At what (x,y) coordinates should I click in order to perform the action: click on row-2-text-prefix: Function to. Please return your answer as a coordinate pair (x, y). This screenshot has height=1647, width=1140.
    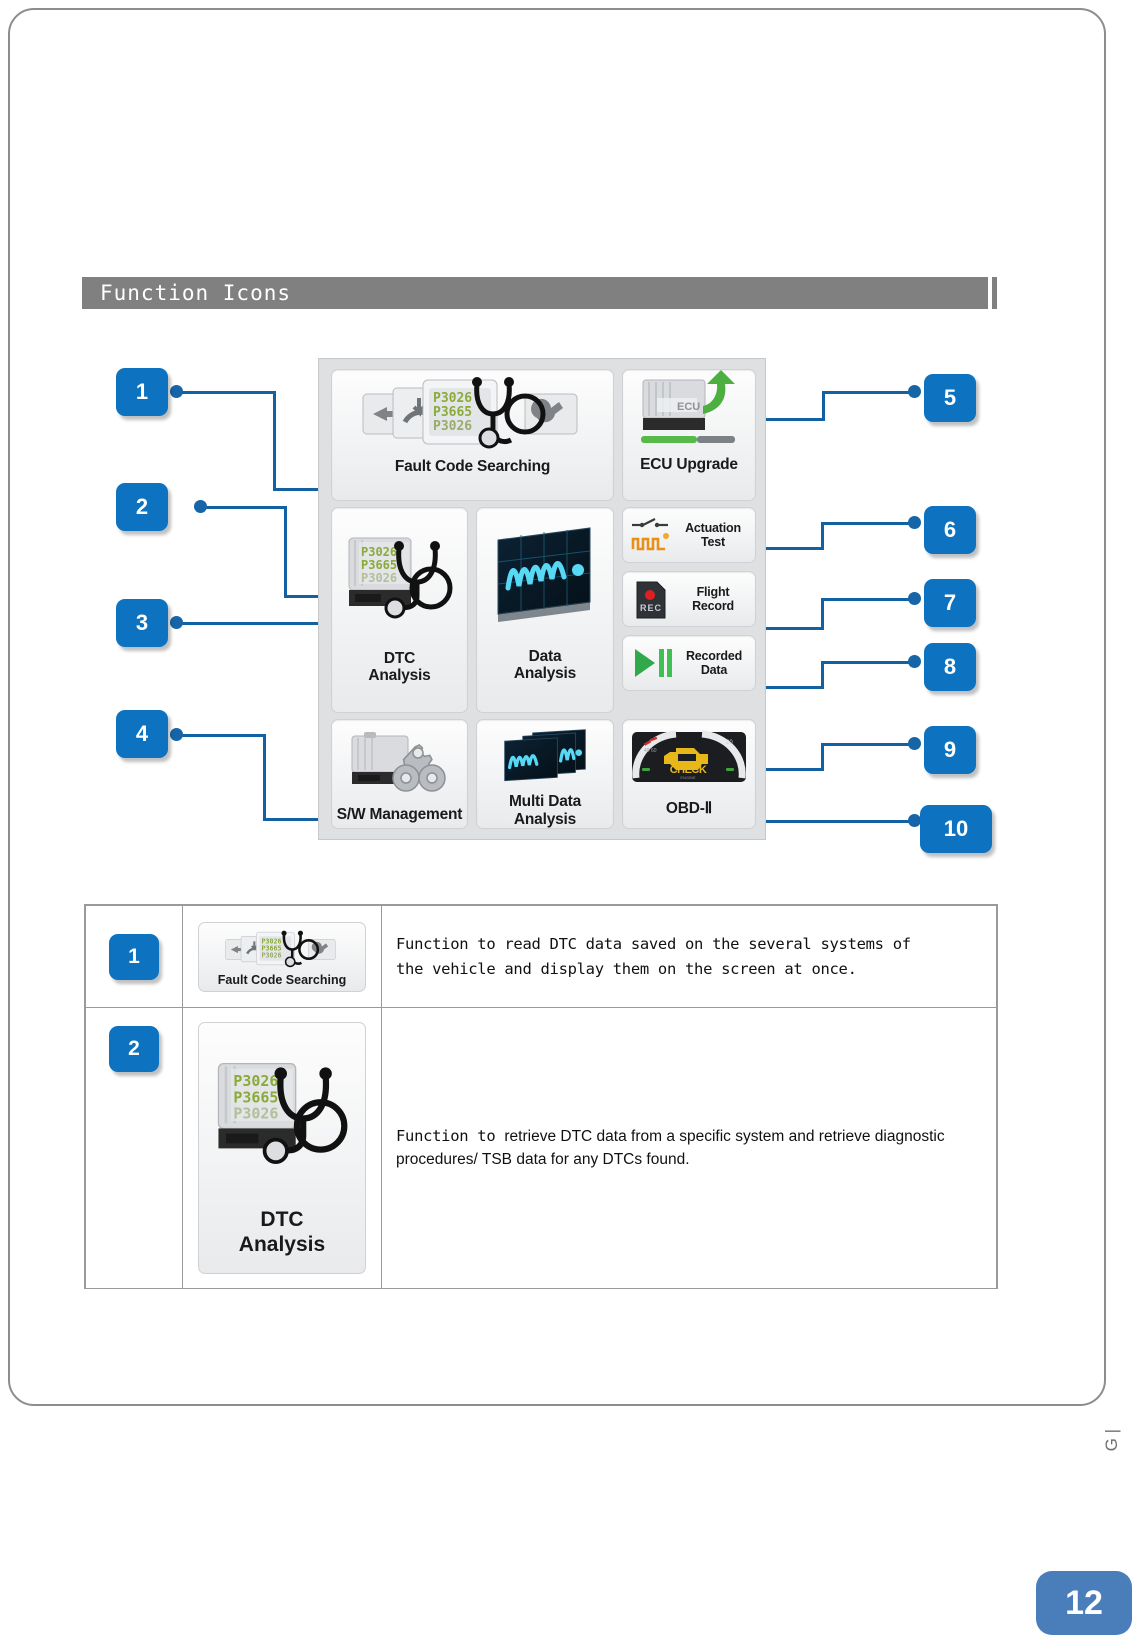
    Looking at the image, I should click on (450, 1136).